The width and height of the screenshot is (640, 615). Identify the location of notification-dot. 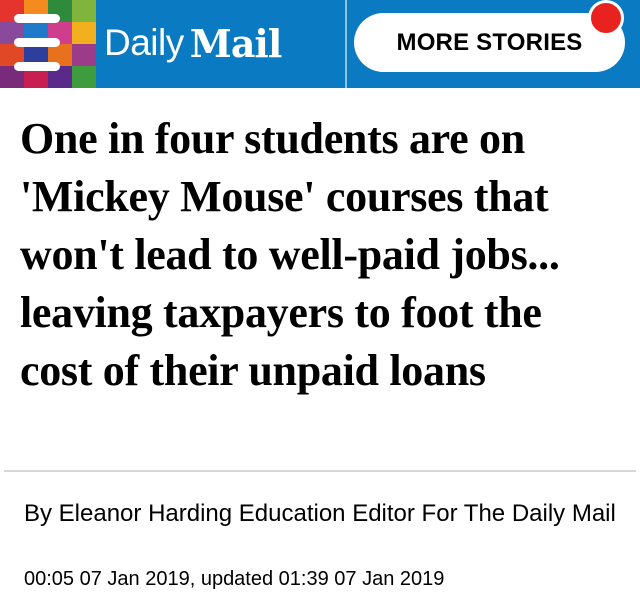
(606, 18).